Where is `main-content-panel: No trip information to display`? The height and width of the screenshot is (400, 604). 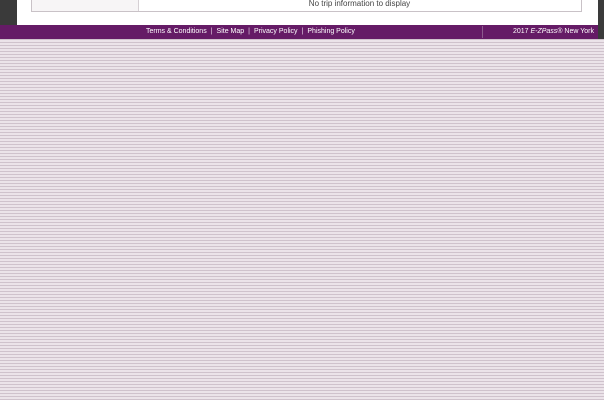
main-content-panel: No trip information to display is located at coordinates (307, 12).